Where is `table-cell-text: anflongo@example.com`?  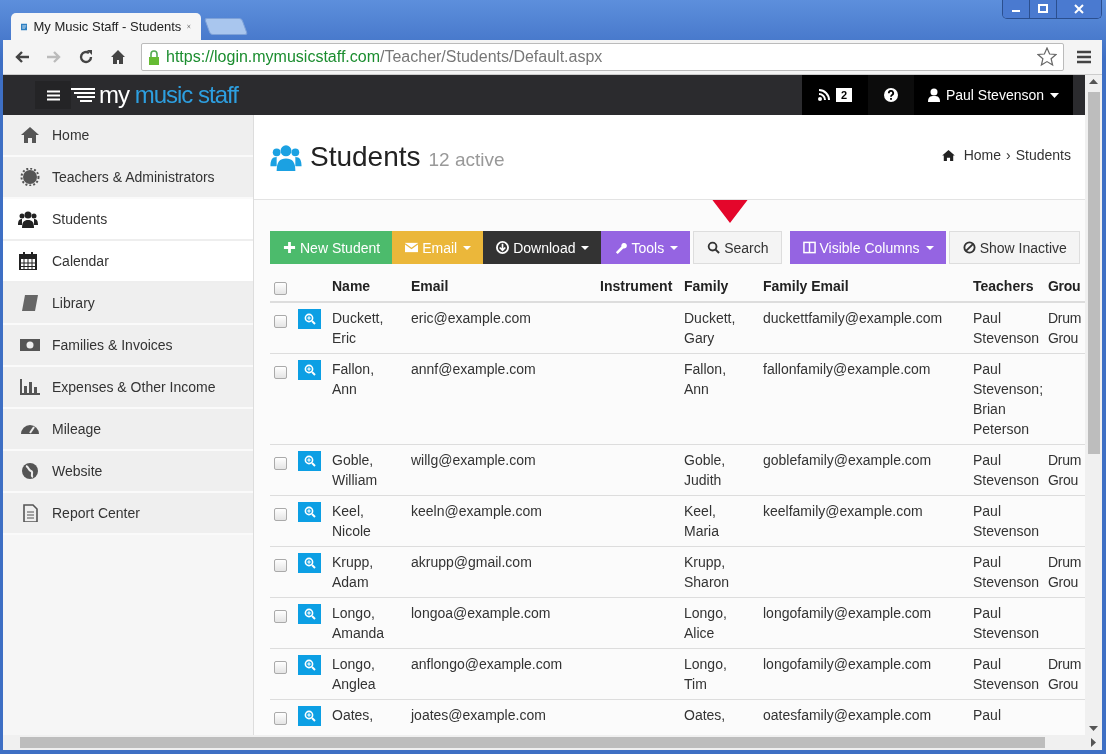 table-cell-text: anflongo@example.com is located at coordinates (487, 664).